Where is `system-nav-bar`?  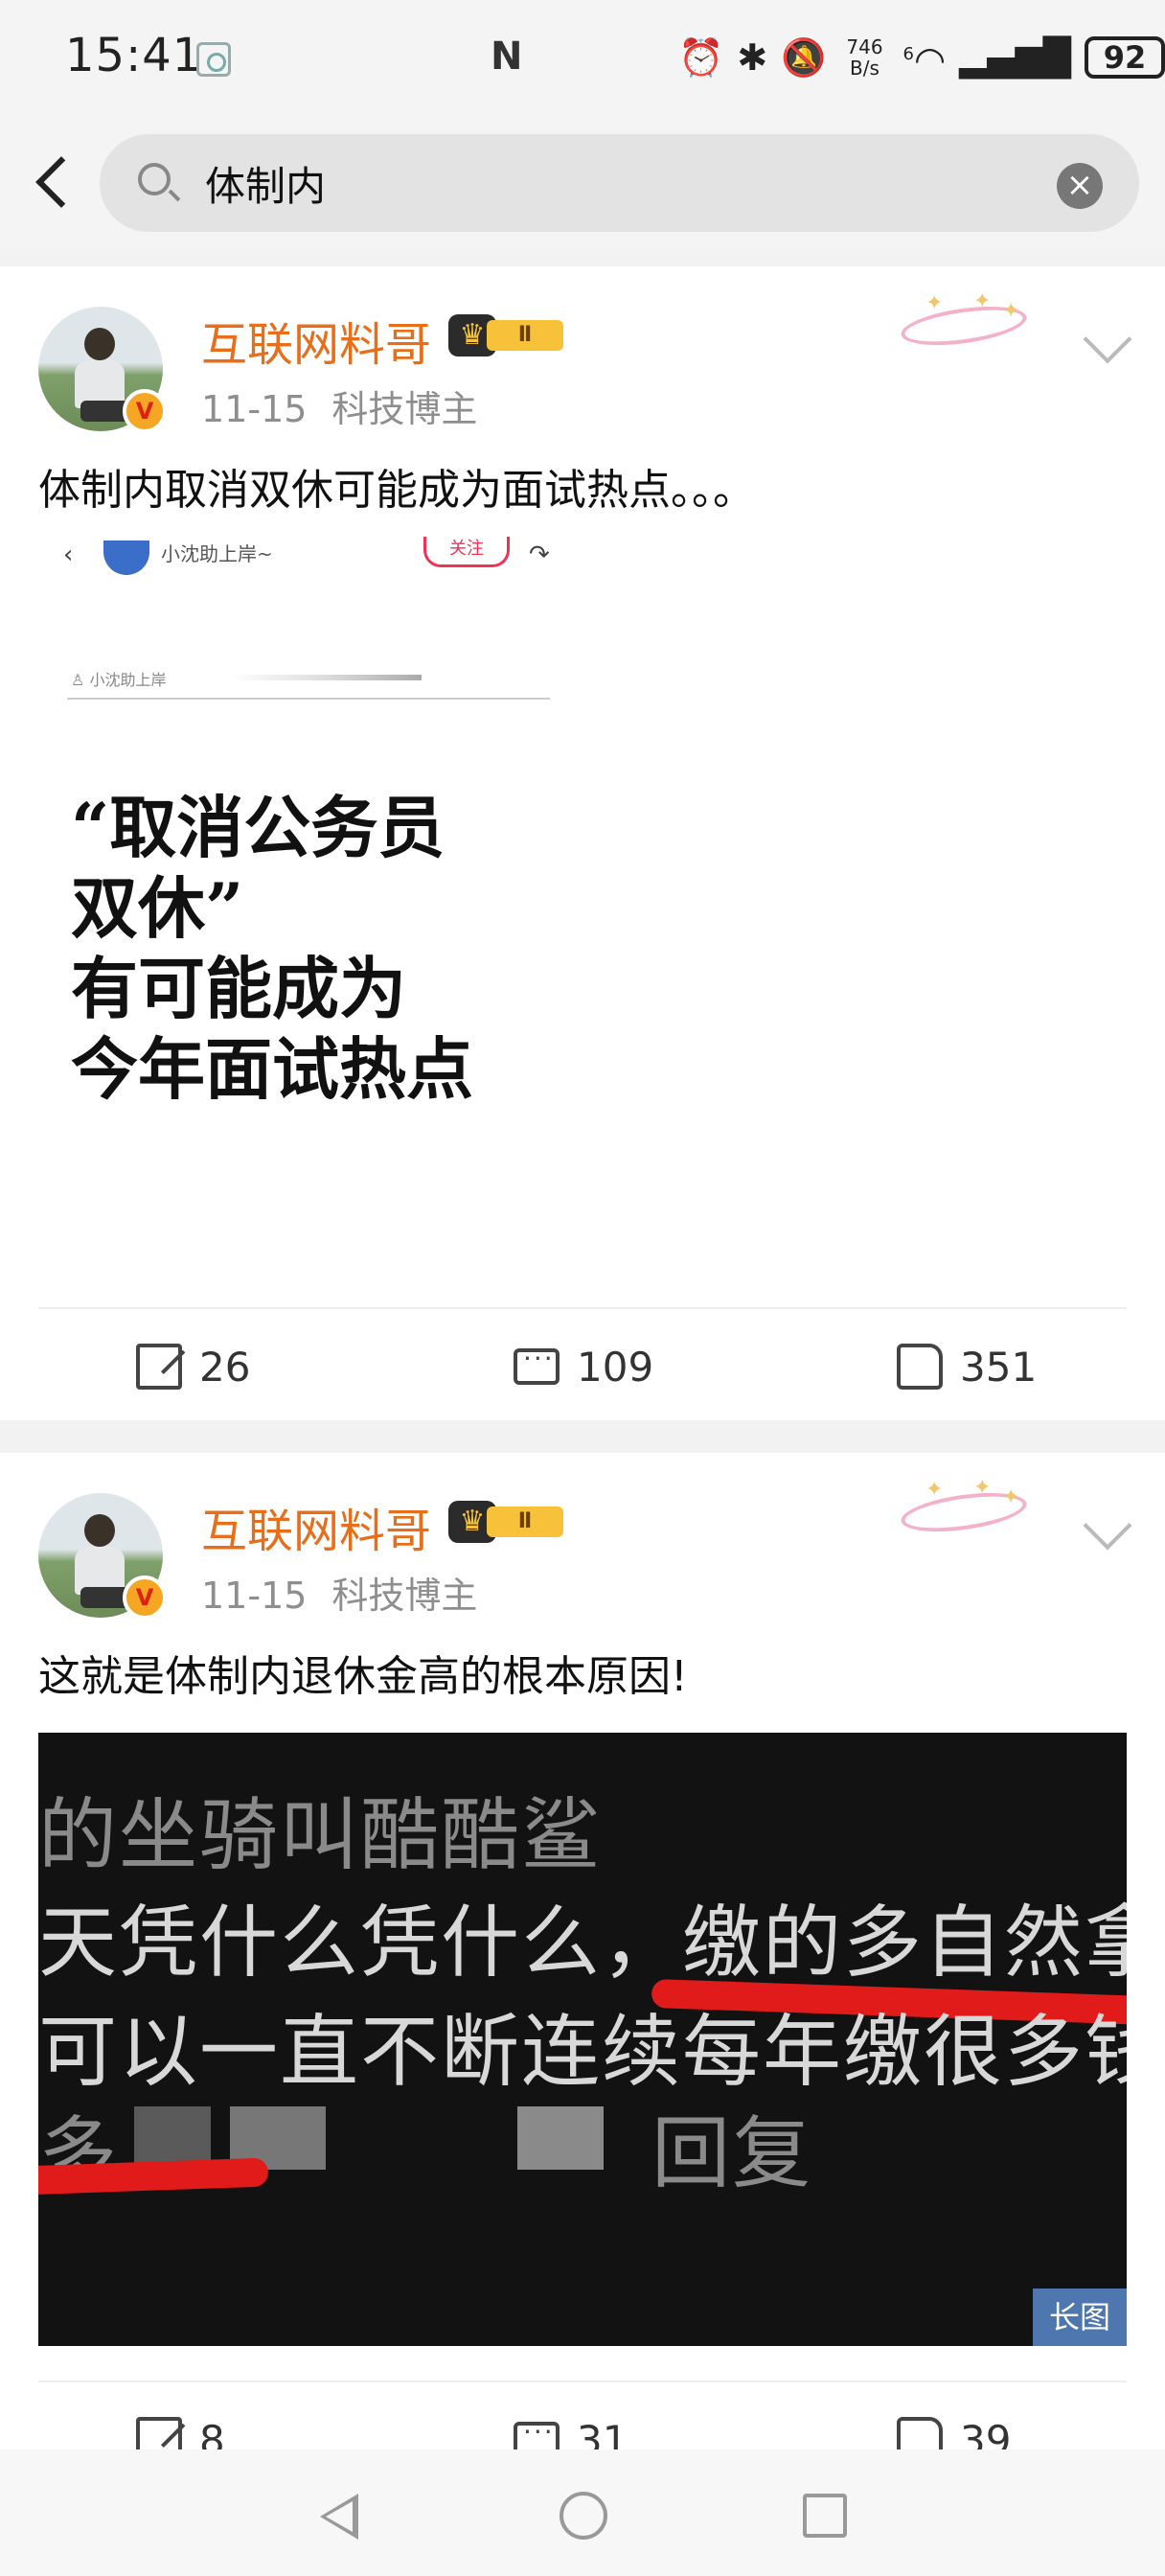
system-nav-bar is located at coordinates (582, 2513).